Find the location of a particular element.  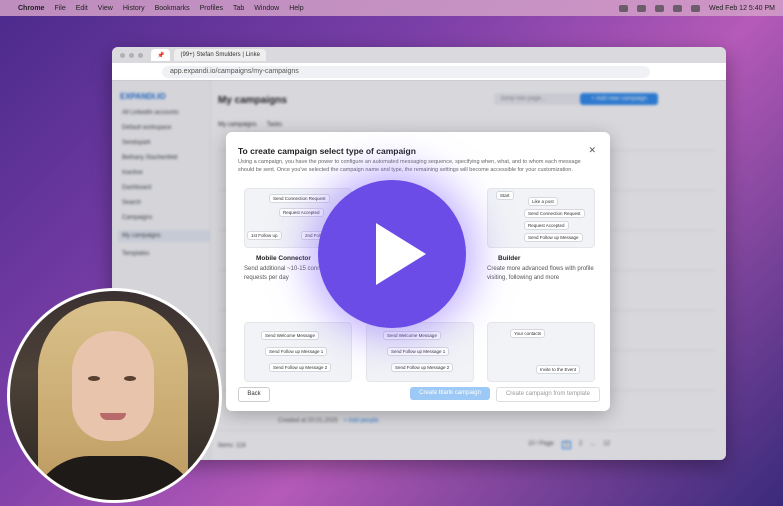

menu-bookmarks: Bookmarks is located at coordinates (172, 8).